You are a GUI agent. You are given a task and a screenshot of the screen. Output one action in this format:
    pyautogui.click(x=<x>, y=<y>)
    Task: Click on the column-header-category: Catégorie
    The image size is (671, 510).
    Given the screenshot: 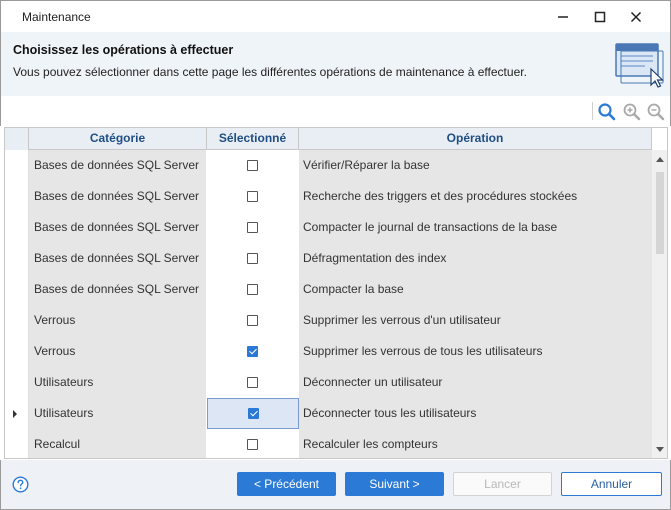 What is the action you would take?
    pyautogui.click(x=118, y=139)
    